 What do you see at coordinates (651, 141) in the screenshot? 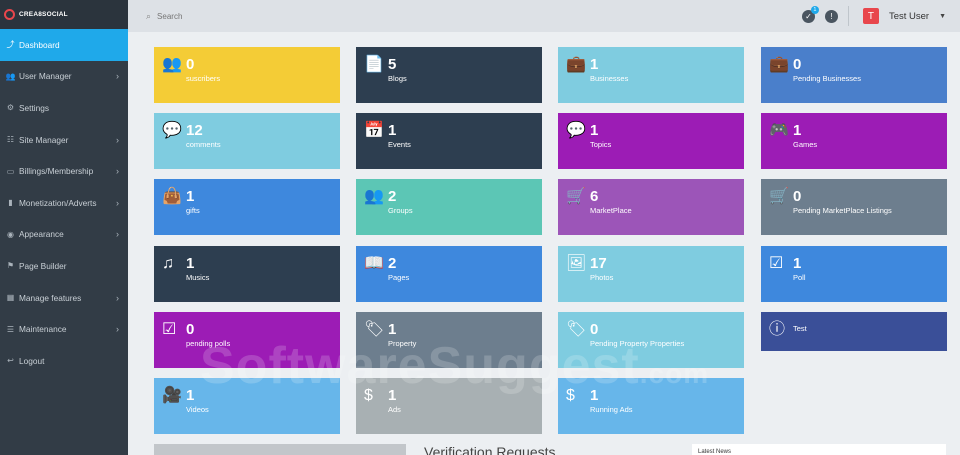
I see `tile-topics: 💬 1 Topics` at bounding box center [651, 141].